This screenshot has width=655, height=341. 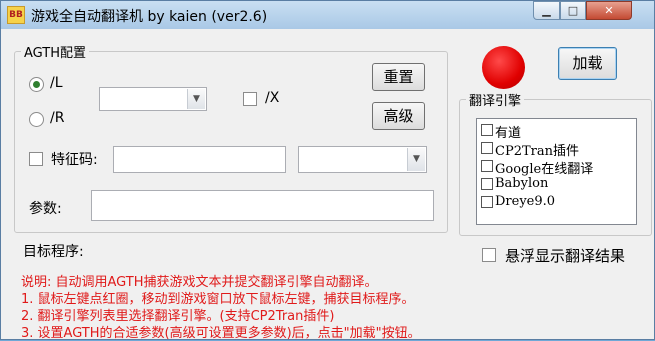 I want to click on target-program-label: 目标程序:, so click(x=53, y=252).